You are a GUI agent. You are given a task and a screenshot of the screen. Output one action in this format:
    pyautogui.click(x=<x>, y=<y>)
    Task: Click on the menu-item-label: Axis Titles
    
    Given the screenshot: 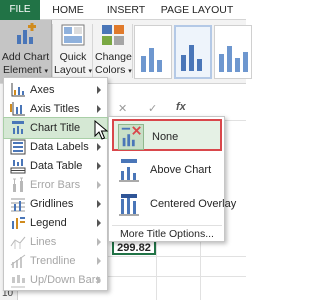 What is the action you would take?
    pyautogui.click(x=55, y=109)
    